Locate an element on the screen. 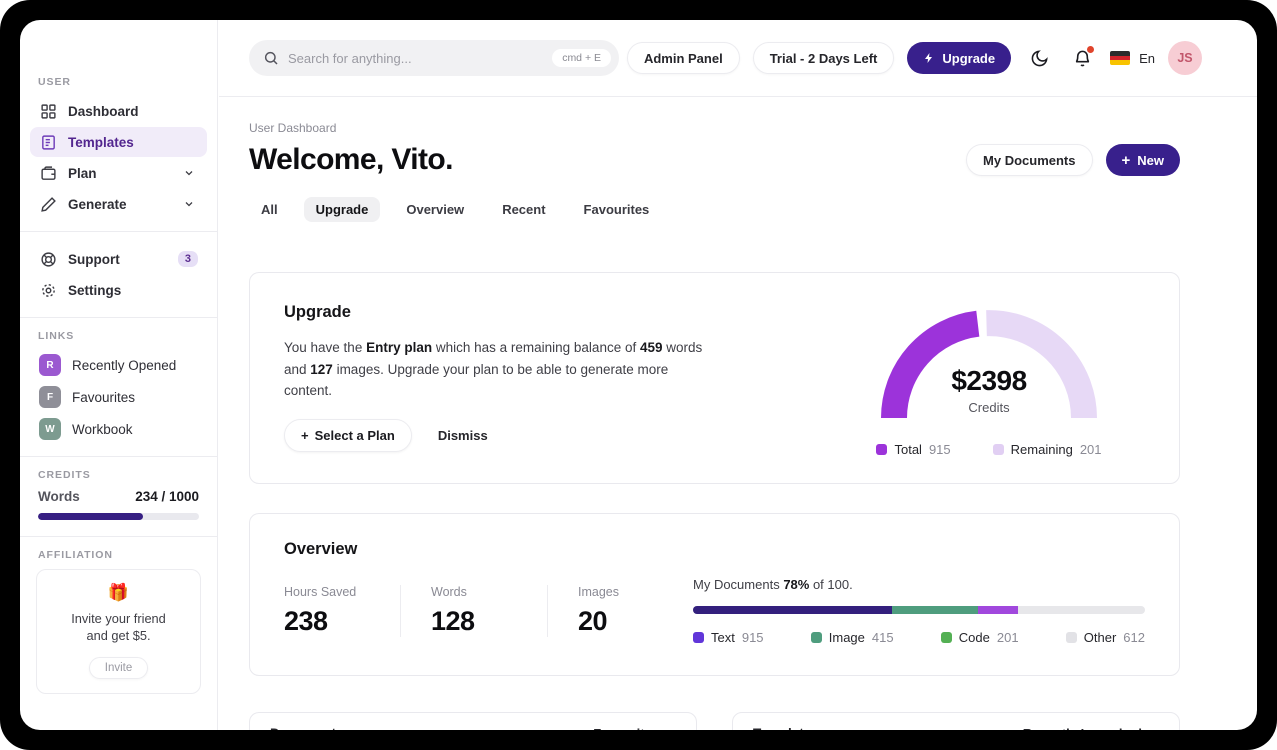 The image size is (1277, 750). legend-label: Image is located at coordinates (846, 637).